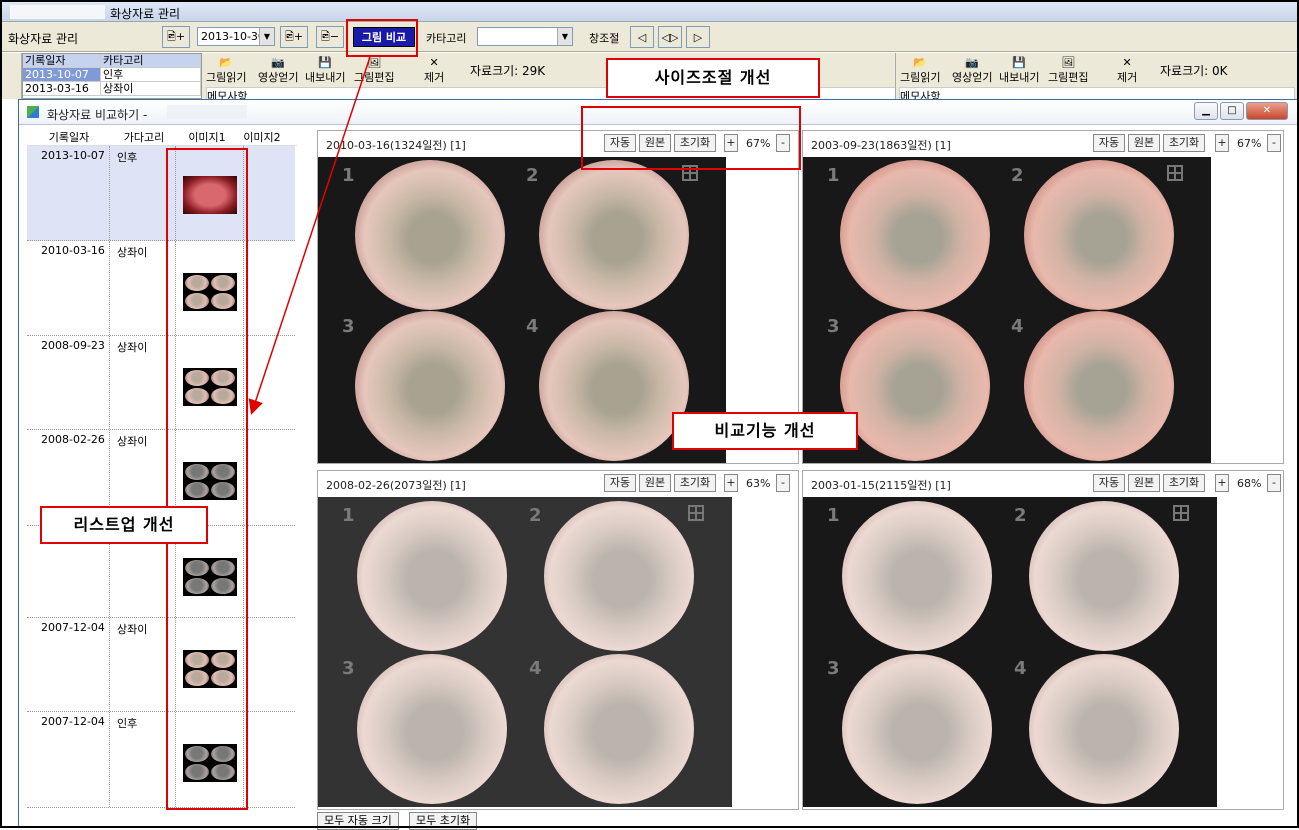 This screenshot has height=830, width=1299. I want to click on tool-label: 그림읽기, so click(226, 77).